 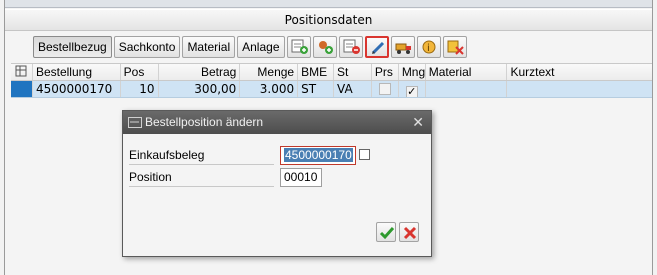 I want to click on cell-prs, so click(x=385, y=89).